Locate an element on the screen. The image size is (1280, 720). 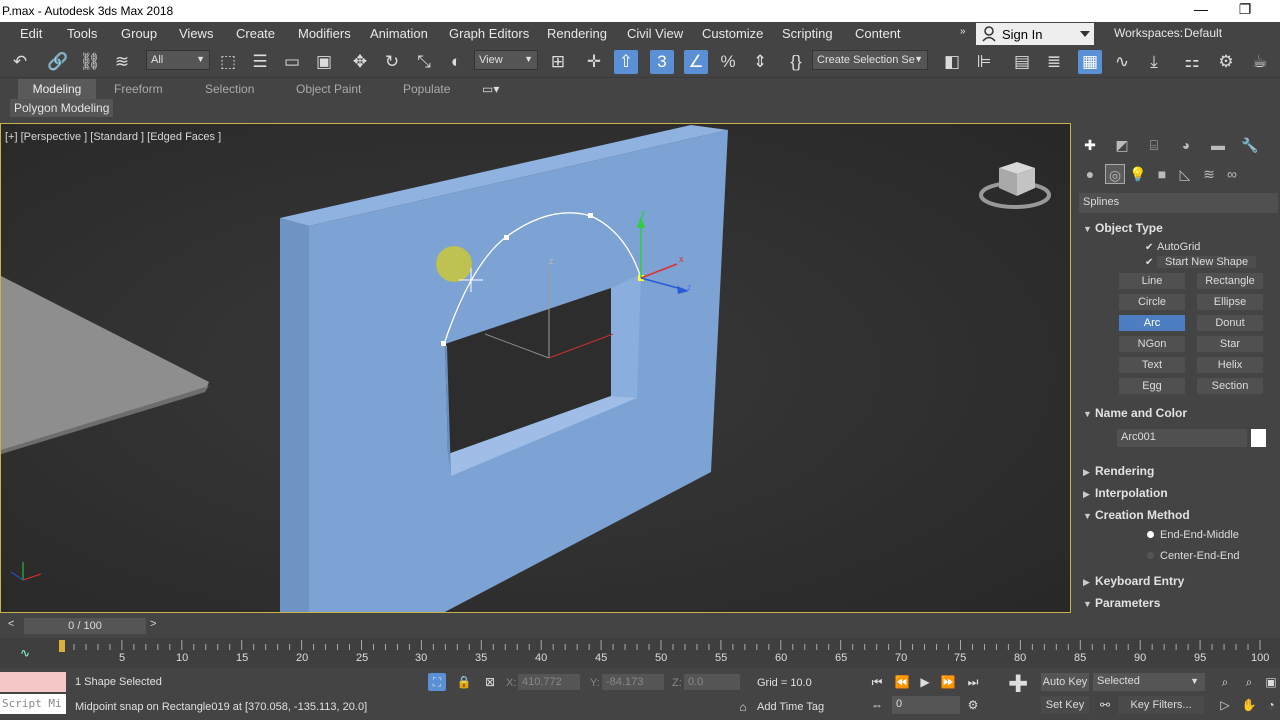
rollout-interpolation: ▶ Interpolation is located at coordinates (1125, 493).